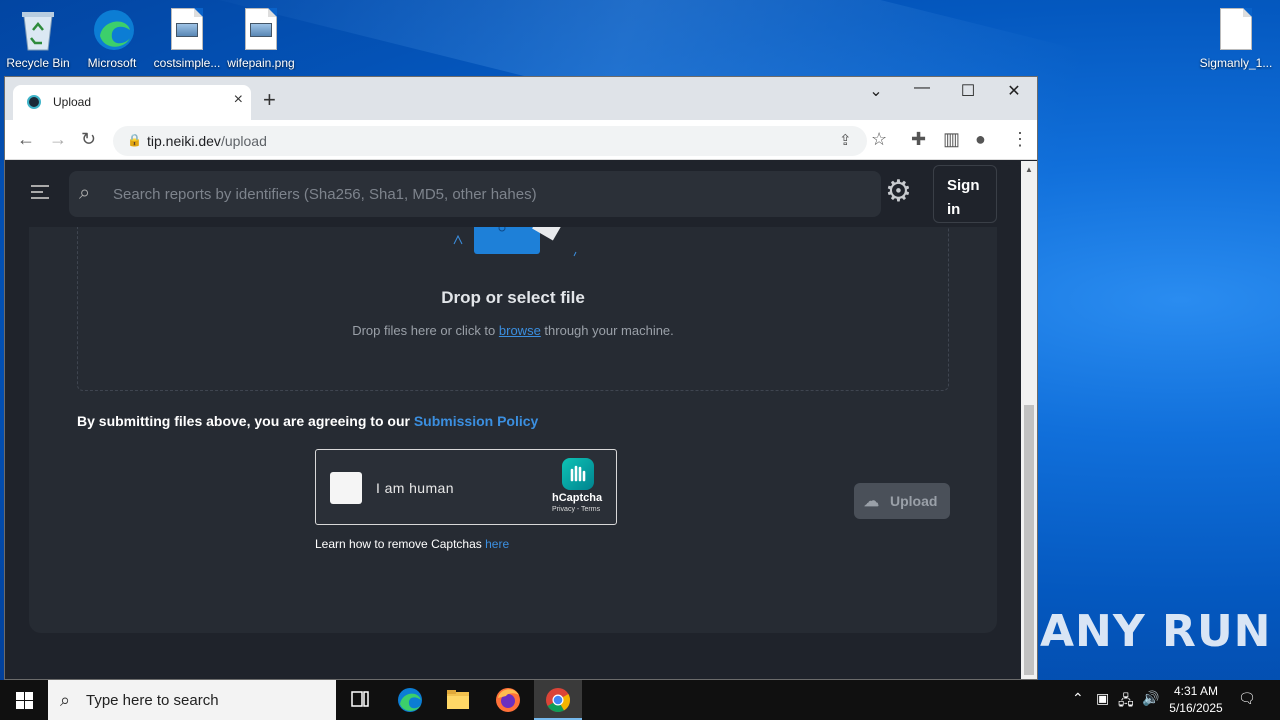  Describe the element at coordinates (1156, 631) in the screenshot. I see `anyrun-watermark: ANY RUN` at that location.